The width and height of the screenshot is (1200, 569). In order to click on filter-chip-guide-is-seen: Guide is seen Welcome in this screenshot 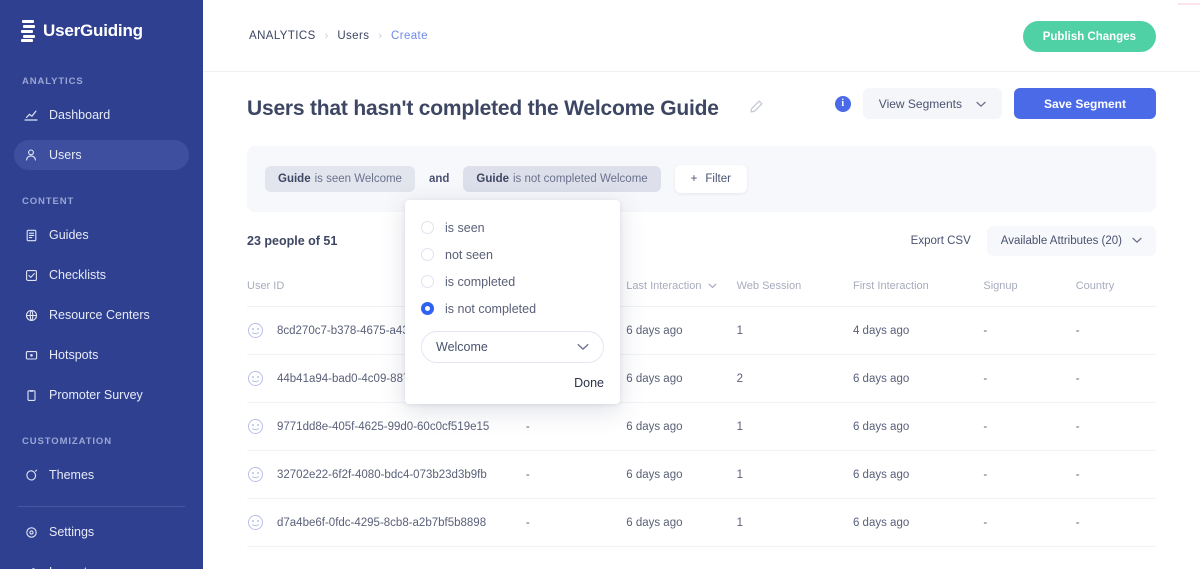, I will do `click(340, 179)`.